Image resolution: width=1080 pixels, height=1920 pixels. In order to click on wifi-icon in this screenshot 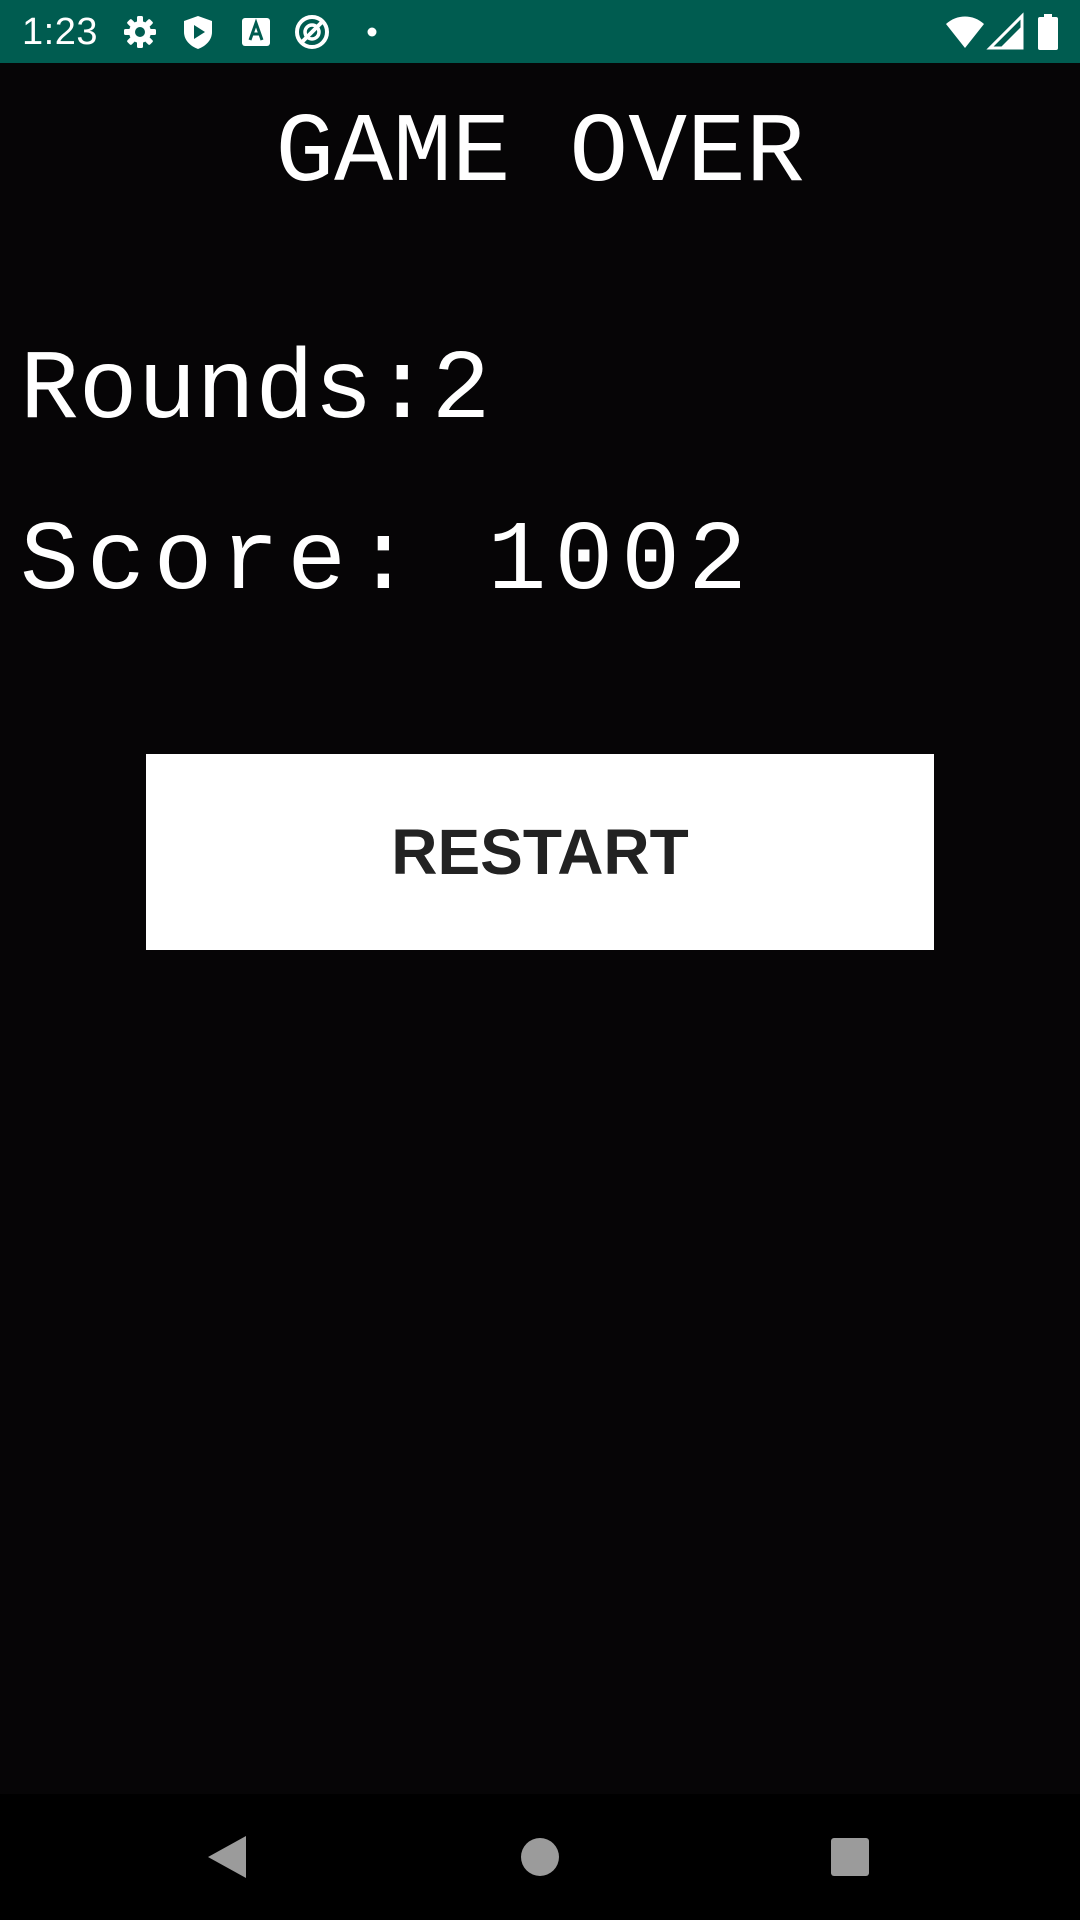, I will do `click(965, 32)`.